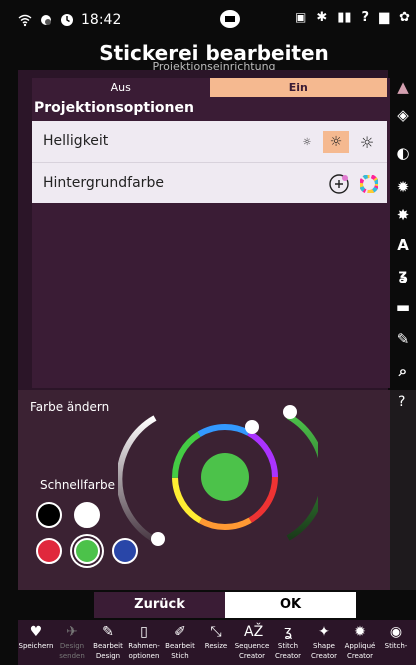  What do you see at coordinates (46, 20) in the screenshot?
I see `settings-badge-icon` at bounding box center [46, 20].